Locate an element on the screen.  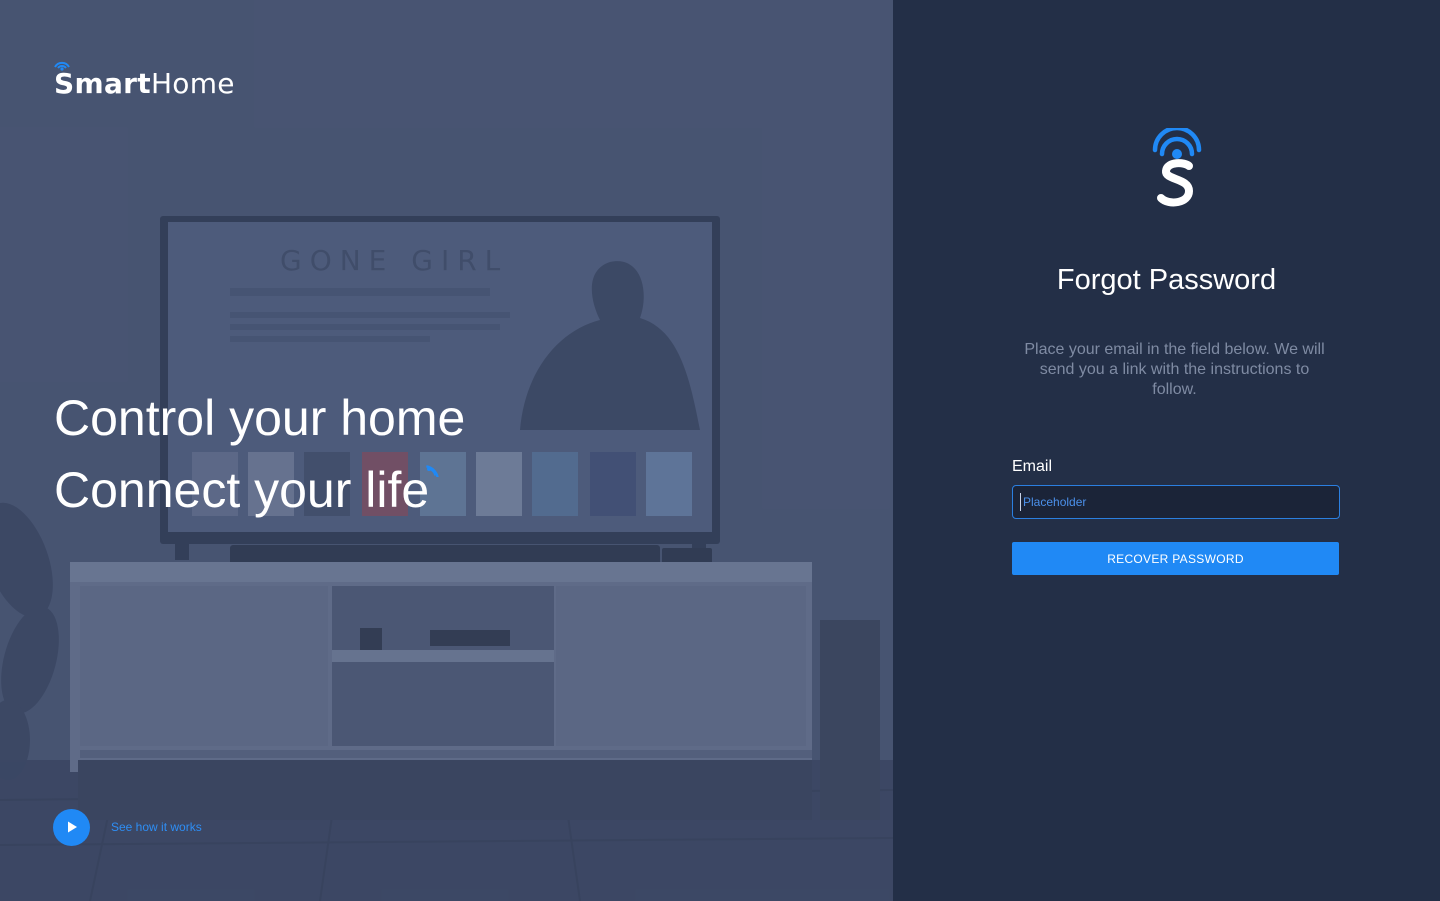
see-how-it-works-link: See how it works is located at coordinates (127, 827).